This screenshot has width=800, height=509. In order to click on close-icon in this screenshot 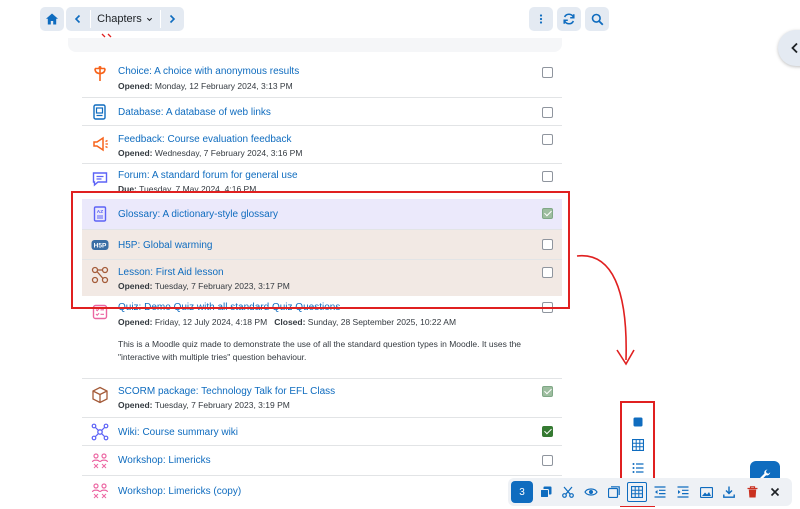, I will do `click(775, 492)`.